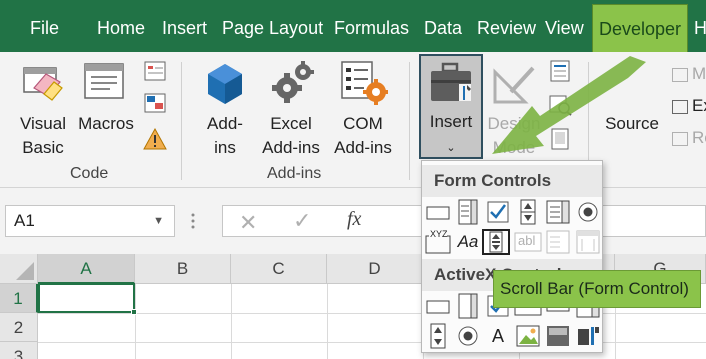 Image resolution: width=706 pixels, height=359 pixels. I want to click on column-header-c: C, so click(279, 269).